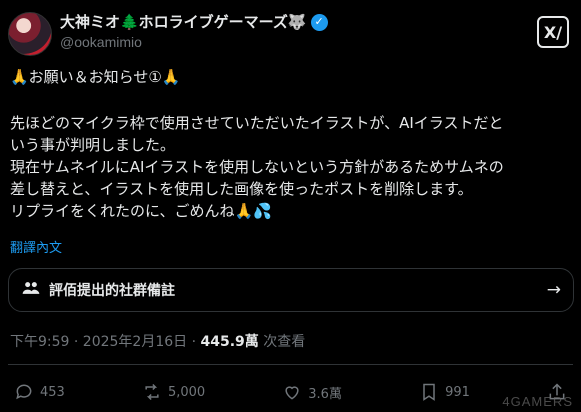 Image resolution: width=581 pixels, height=412 pixels. I want to click on bookmark-count: 991, so click(457, 392).